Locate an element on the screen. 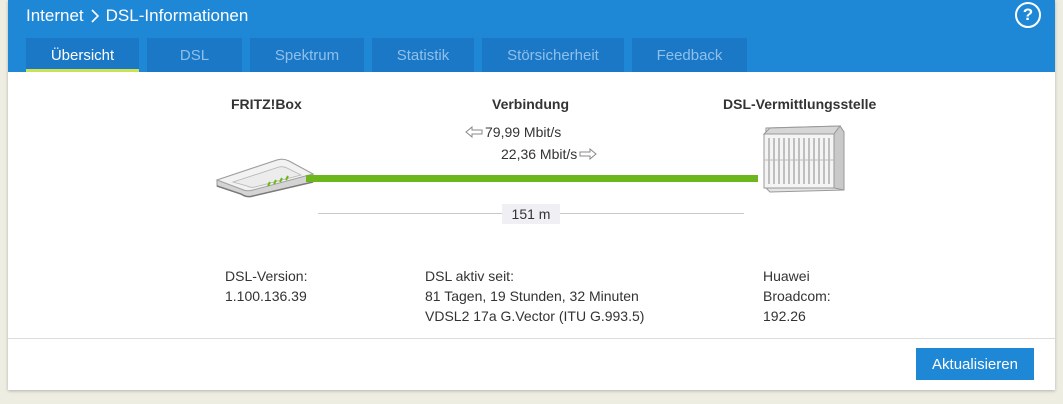 Image resolution: width=1063 pixels, height=404 pixels. dsl-active-label: DSL aktiv seit: is located at coordinates (469, 276).